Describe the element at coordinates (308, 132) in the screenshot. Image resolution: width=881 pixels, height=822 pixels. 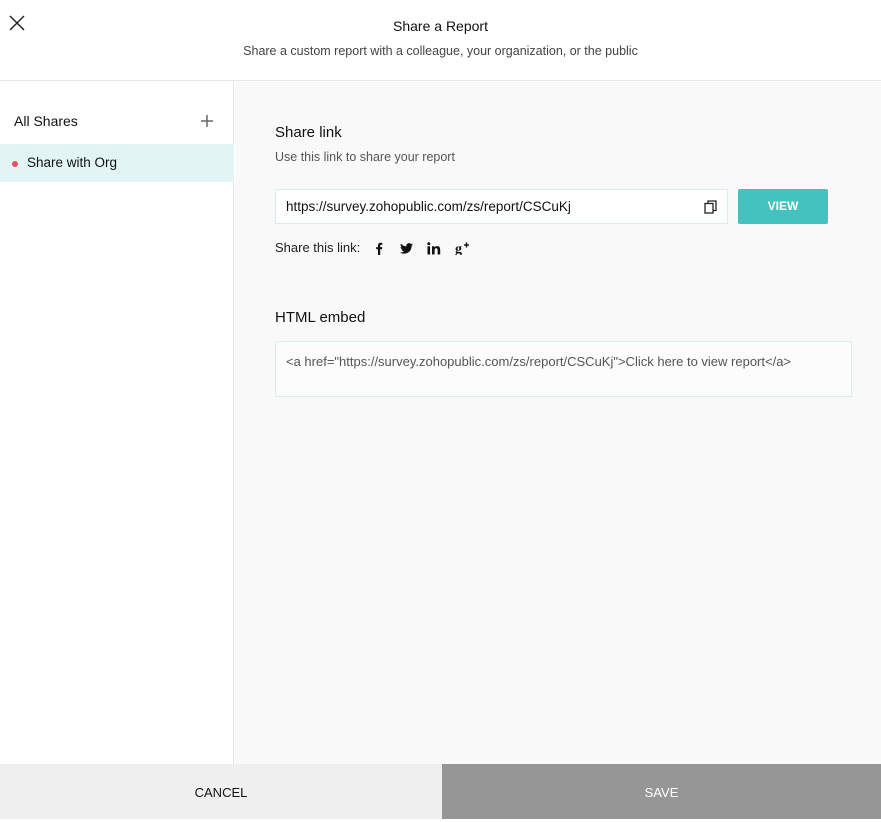
I see `share-link-title: Share link` at that location.